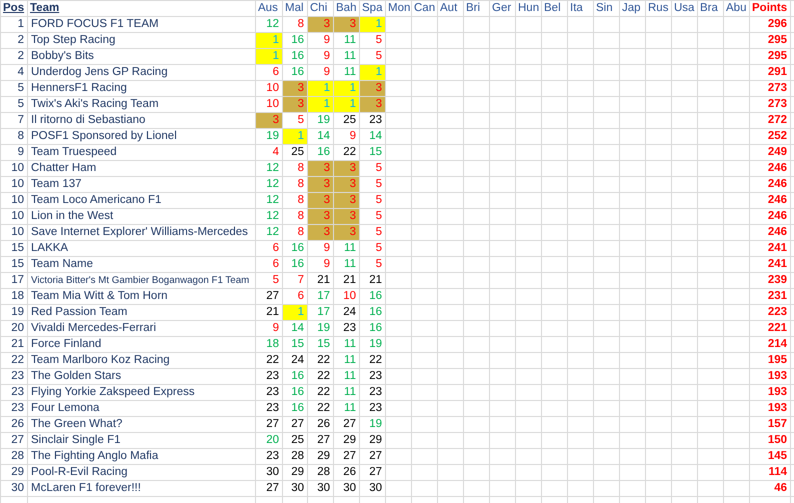 The width and height of the screenshot is (794, 503). What do you see at coordinates (14, 120) in the screenshot?
I see `position-number: 7` at bounding box center [14, 120].